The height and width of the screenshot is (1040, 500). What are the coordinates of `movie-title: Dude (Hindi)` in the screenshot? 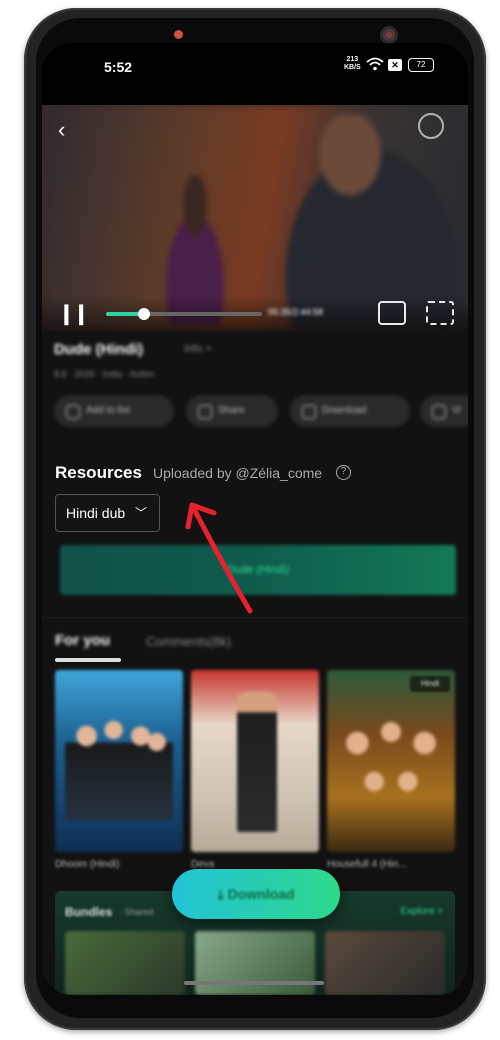 It's located at (99, 349).